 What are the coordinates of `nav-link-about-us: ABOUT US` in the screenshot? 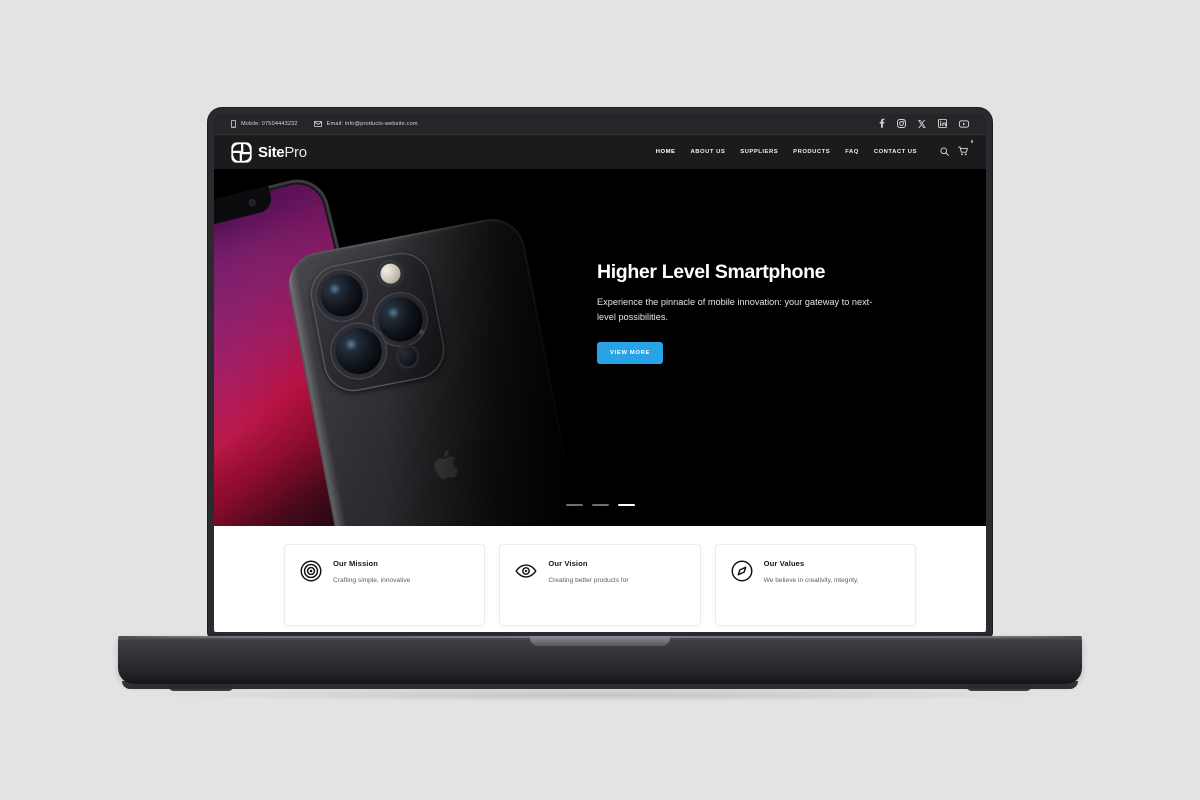 It's located at (707, 152).